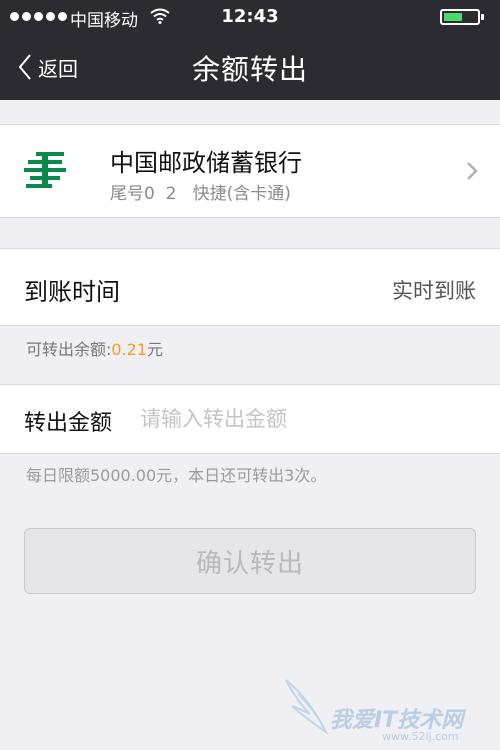 This screenshot has width=500, height=750. Describe the element at coordinates (472, 173) in the screenshot. I see `chevron-right-icon` at that location.